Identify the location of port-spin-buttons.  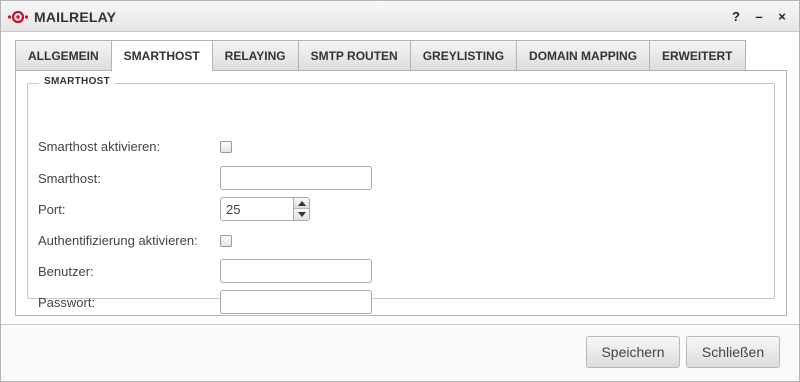
(302, 209).